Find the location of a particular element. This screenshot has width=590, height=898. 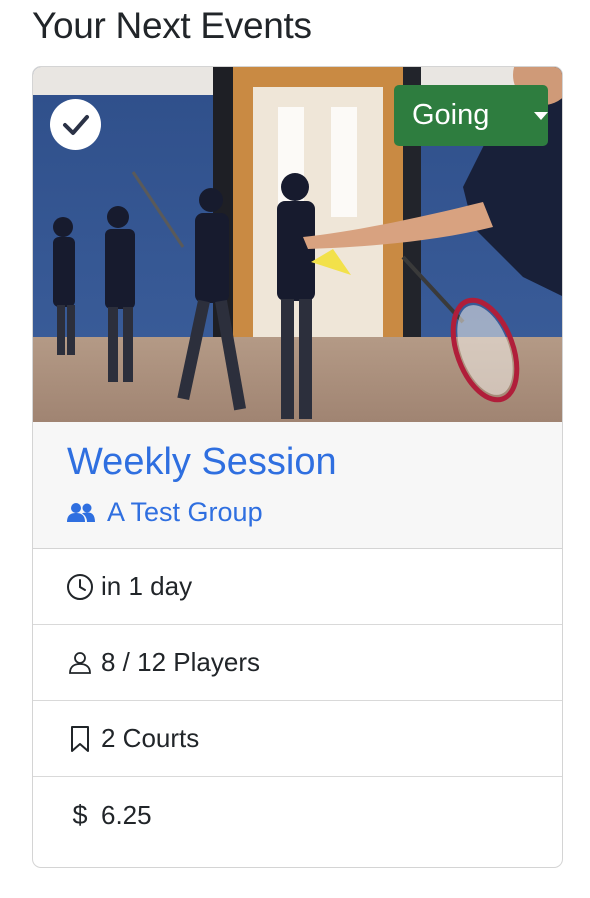

person-icon is located at coordinates (80, 663).